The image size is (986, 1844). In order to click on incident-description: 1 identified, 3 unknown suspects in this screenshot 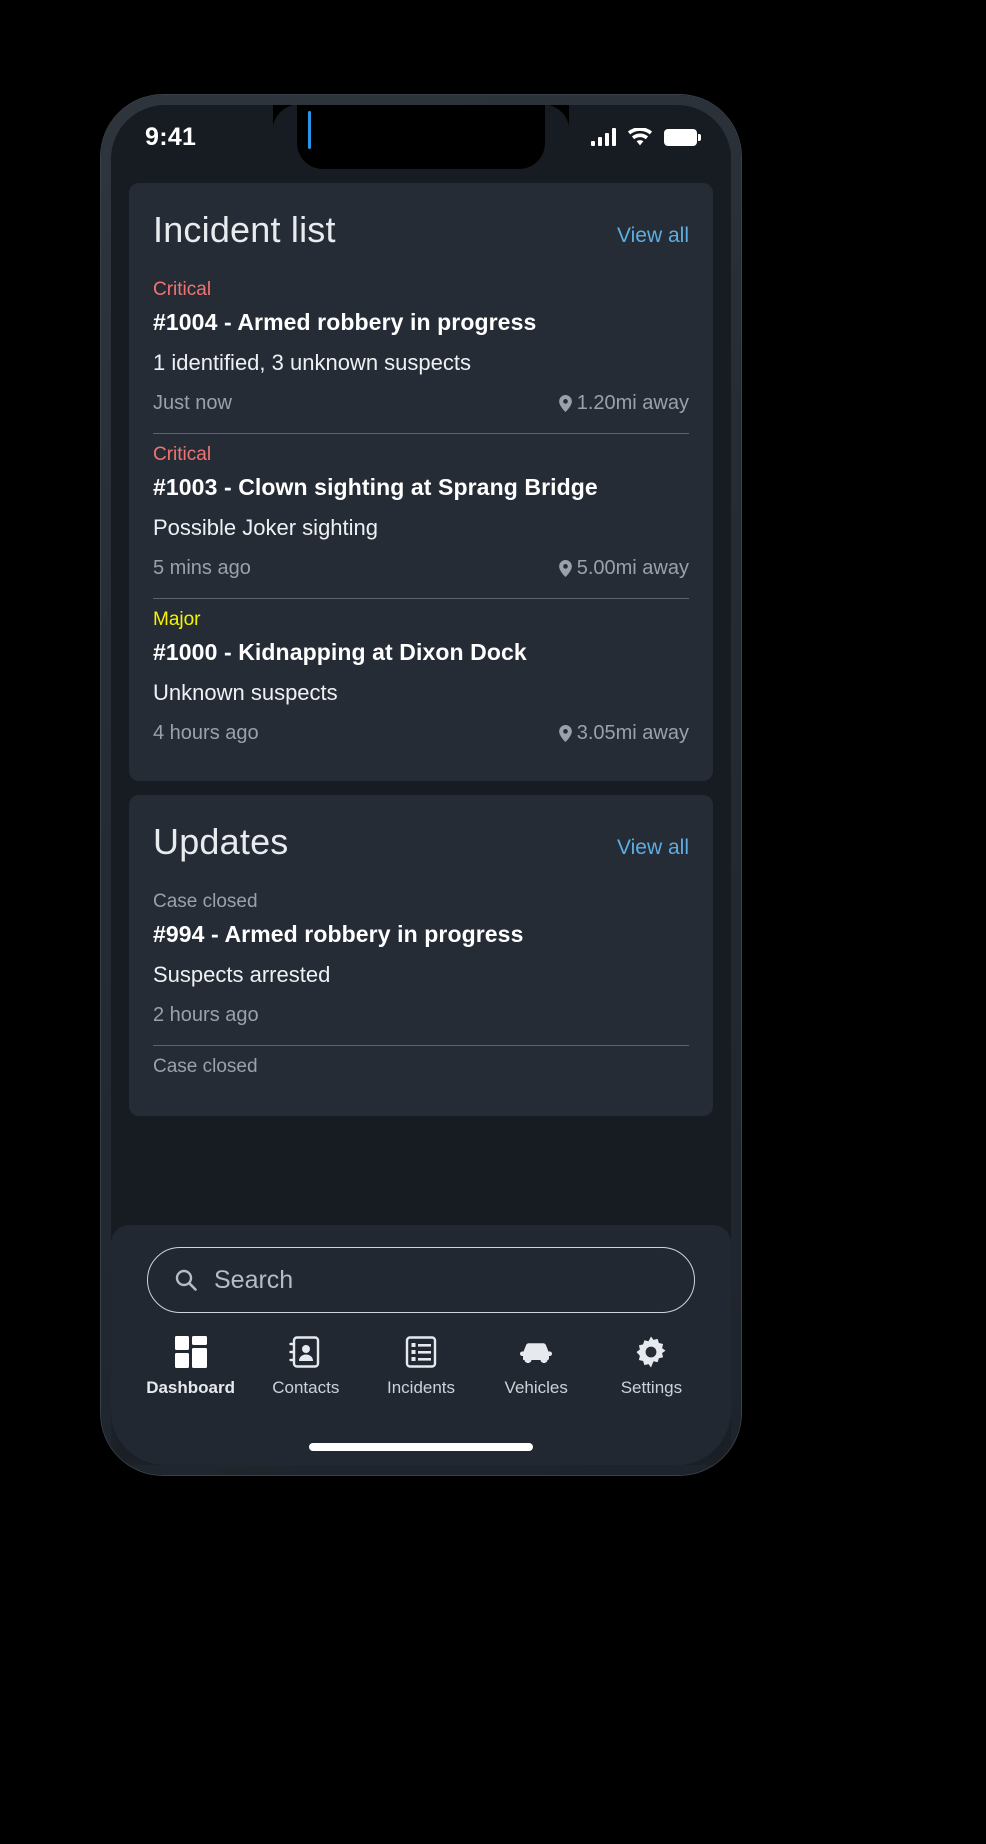, I will do `click(312, 362)`.